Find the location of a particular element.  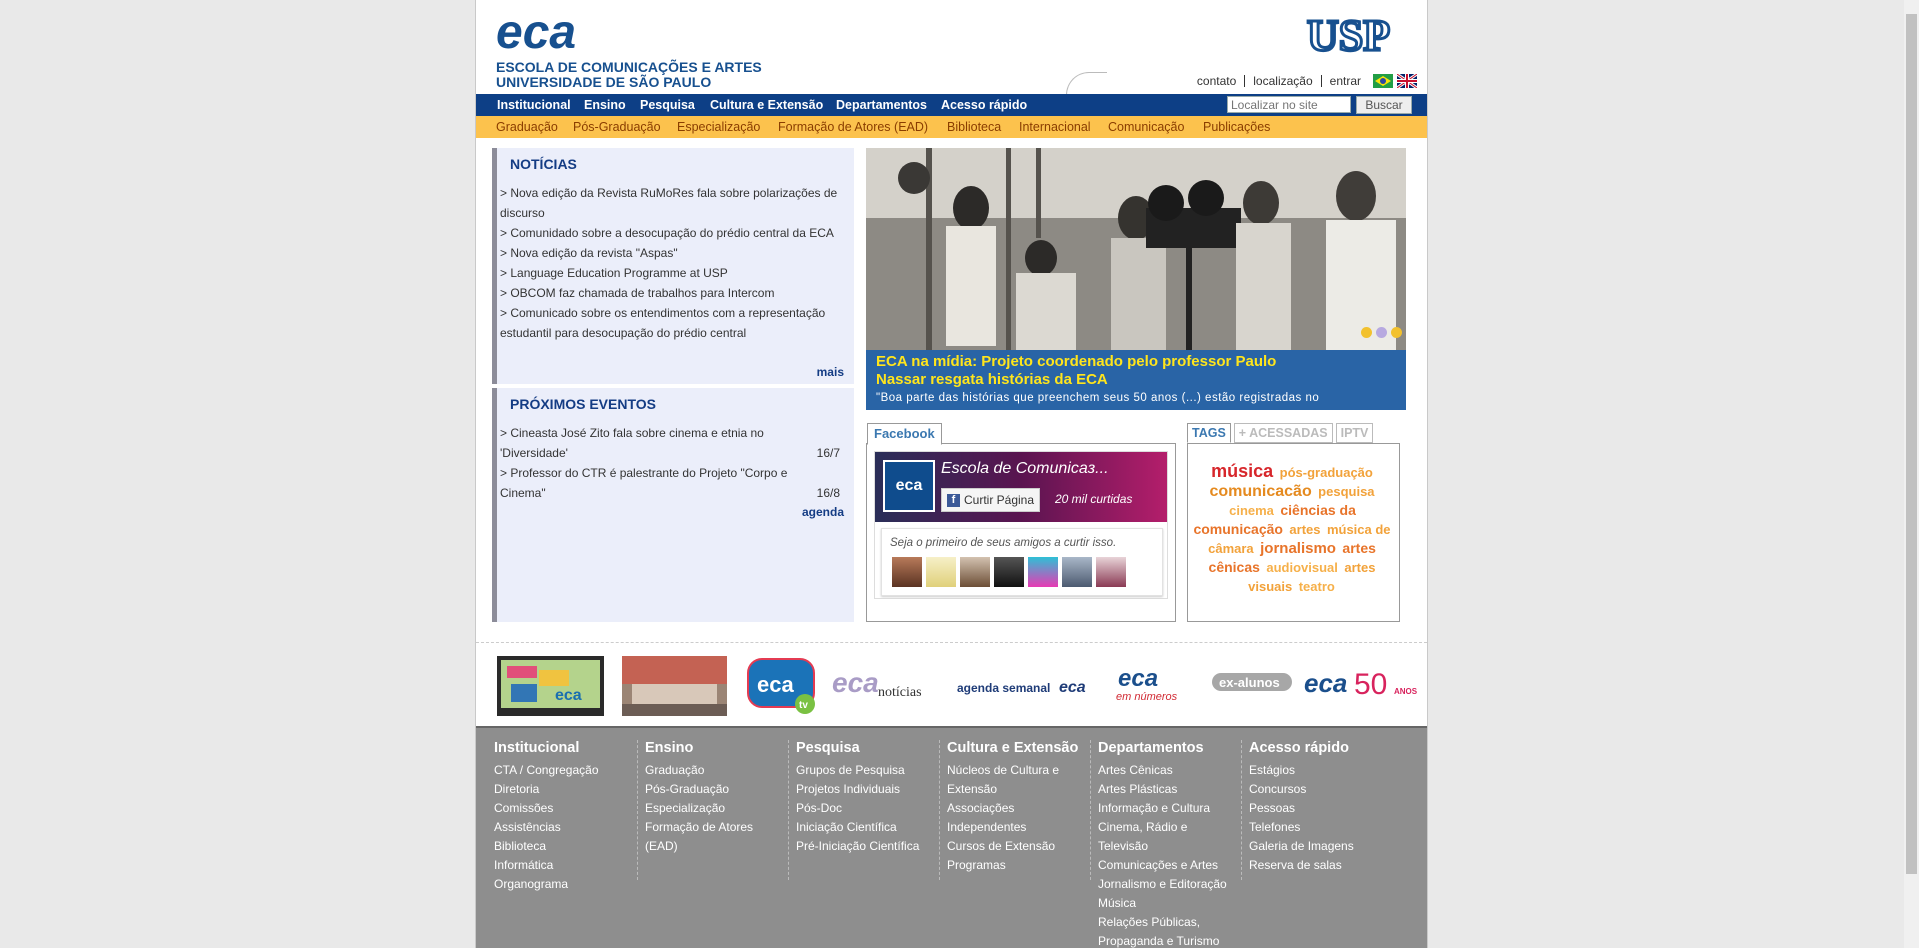

graffiti-thumbnail is located at coordinates (674, 686).